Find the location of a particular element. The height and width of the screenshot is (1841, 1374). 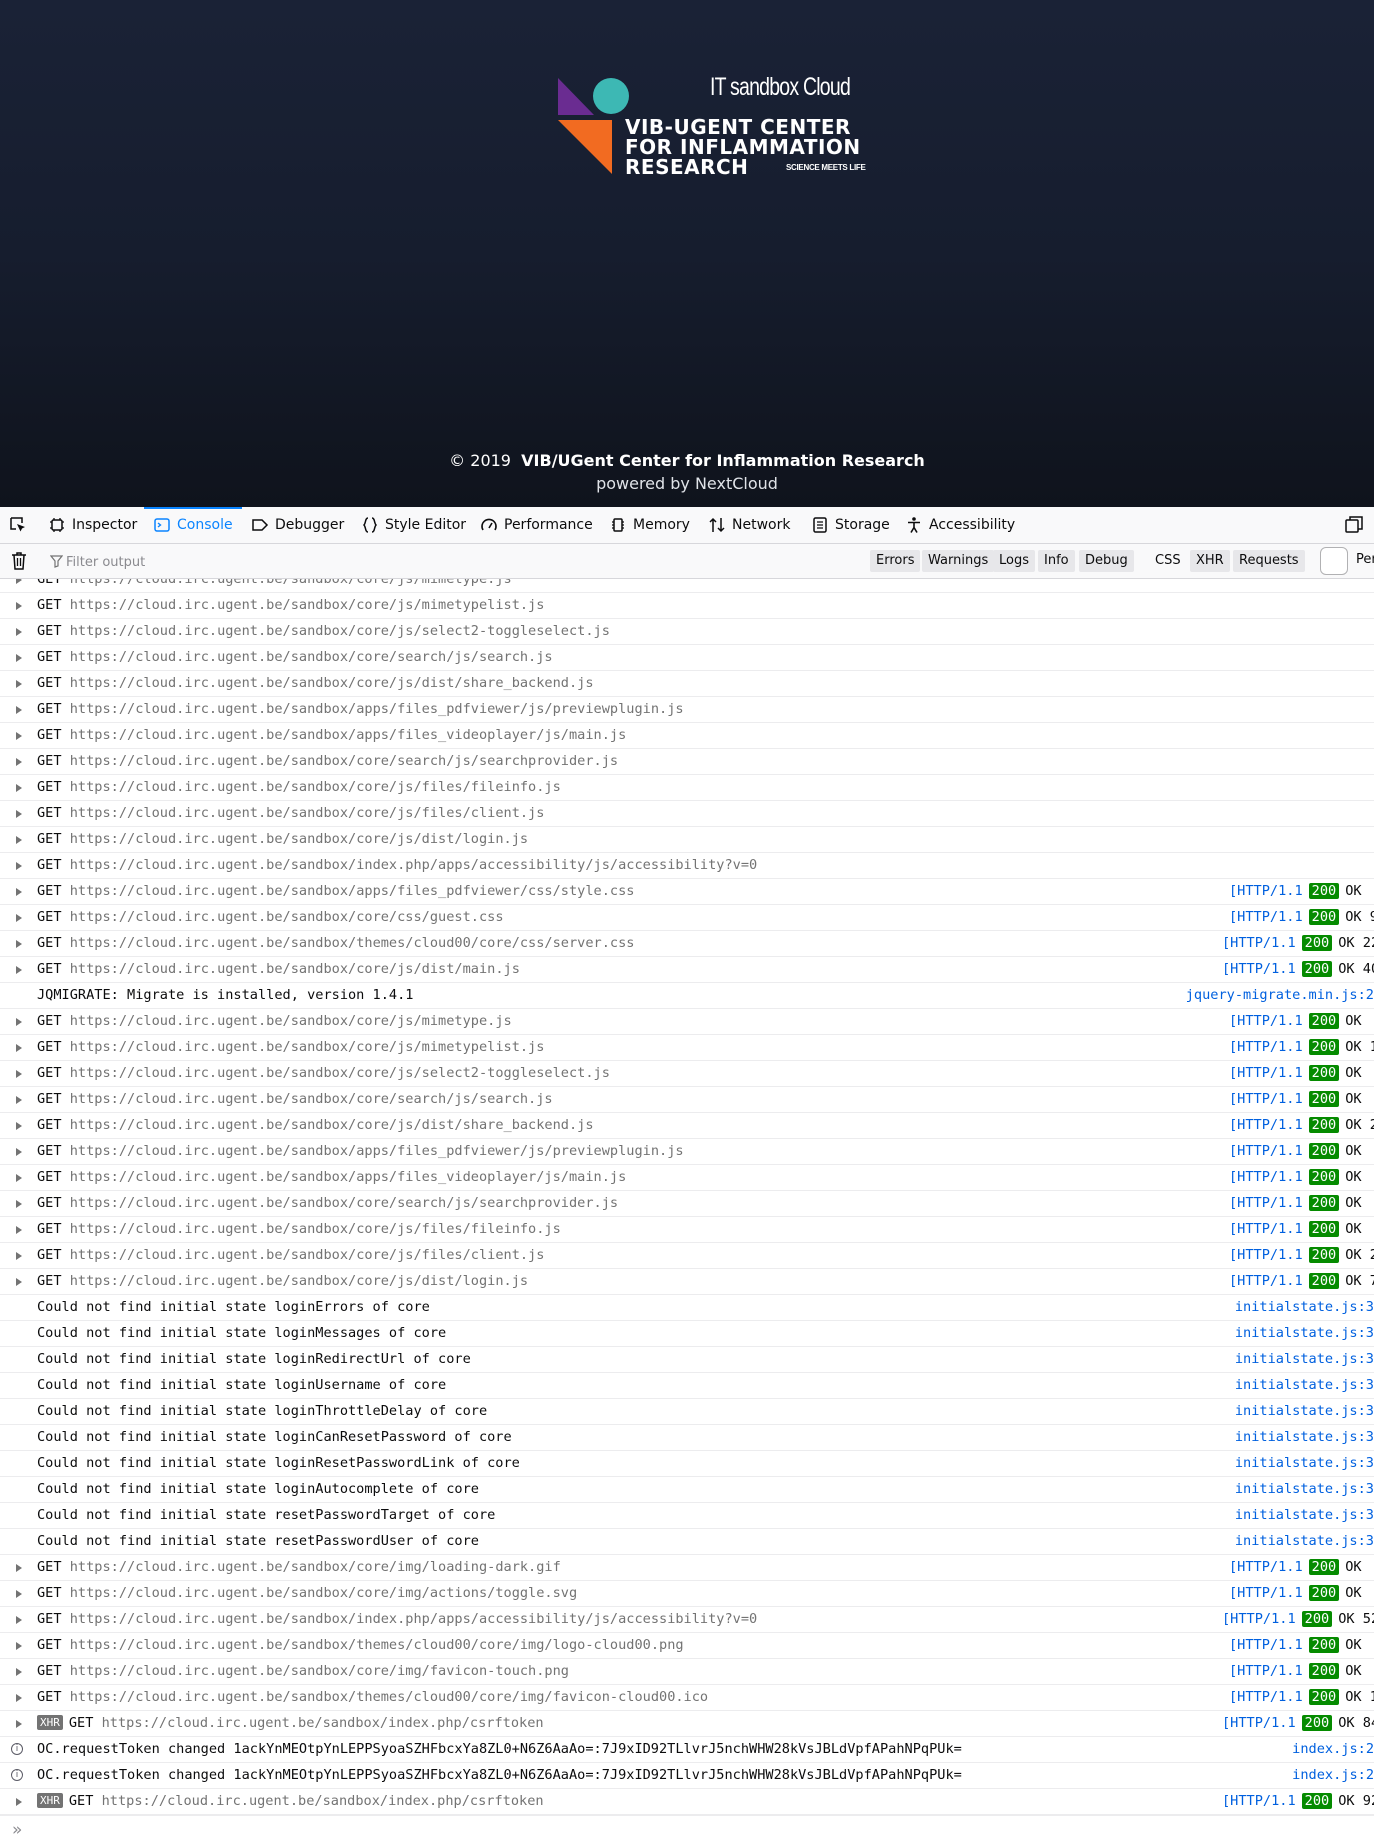

source-location-link: index.js:2 is located at coordinates (1333, 1749).